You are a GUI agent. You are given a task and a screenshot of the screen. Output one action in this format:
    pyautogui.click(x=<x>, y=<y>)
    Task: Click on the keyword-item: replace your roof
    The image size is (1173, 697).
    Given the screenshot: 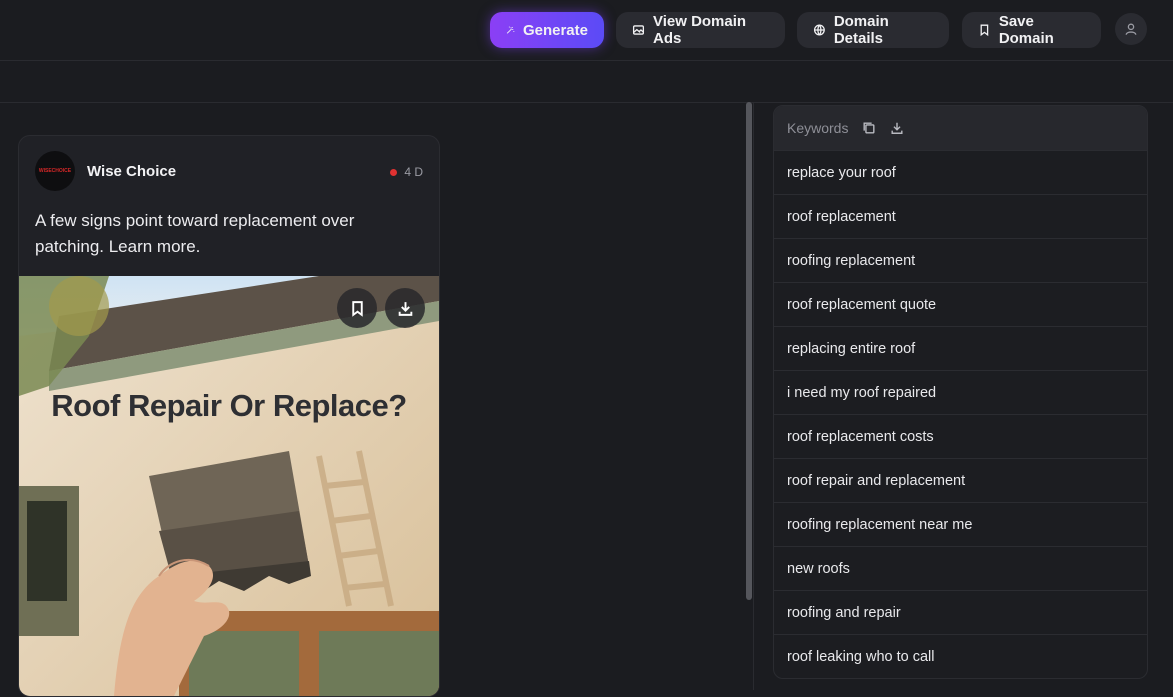 What is the action you would take?
    pyautogui.click(x=960, y=172)
    